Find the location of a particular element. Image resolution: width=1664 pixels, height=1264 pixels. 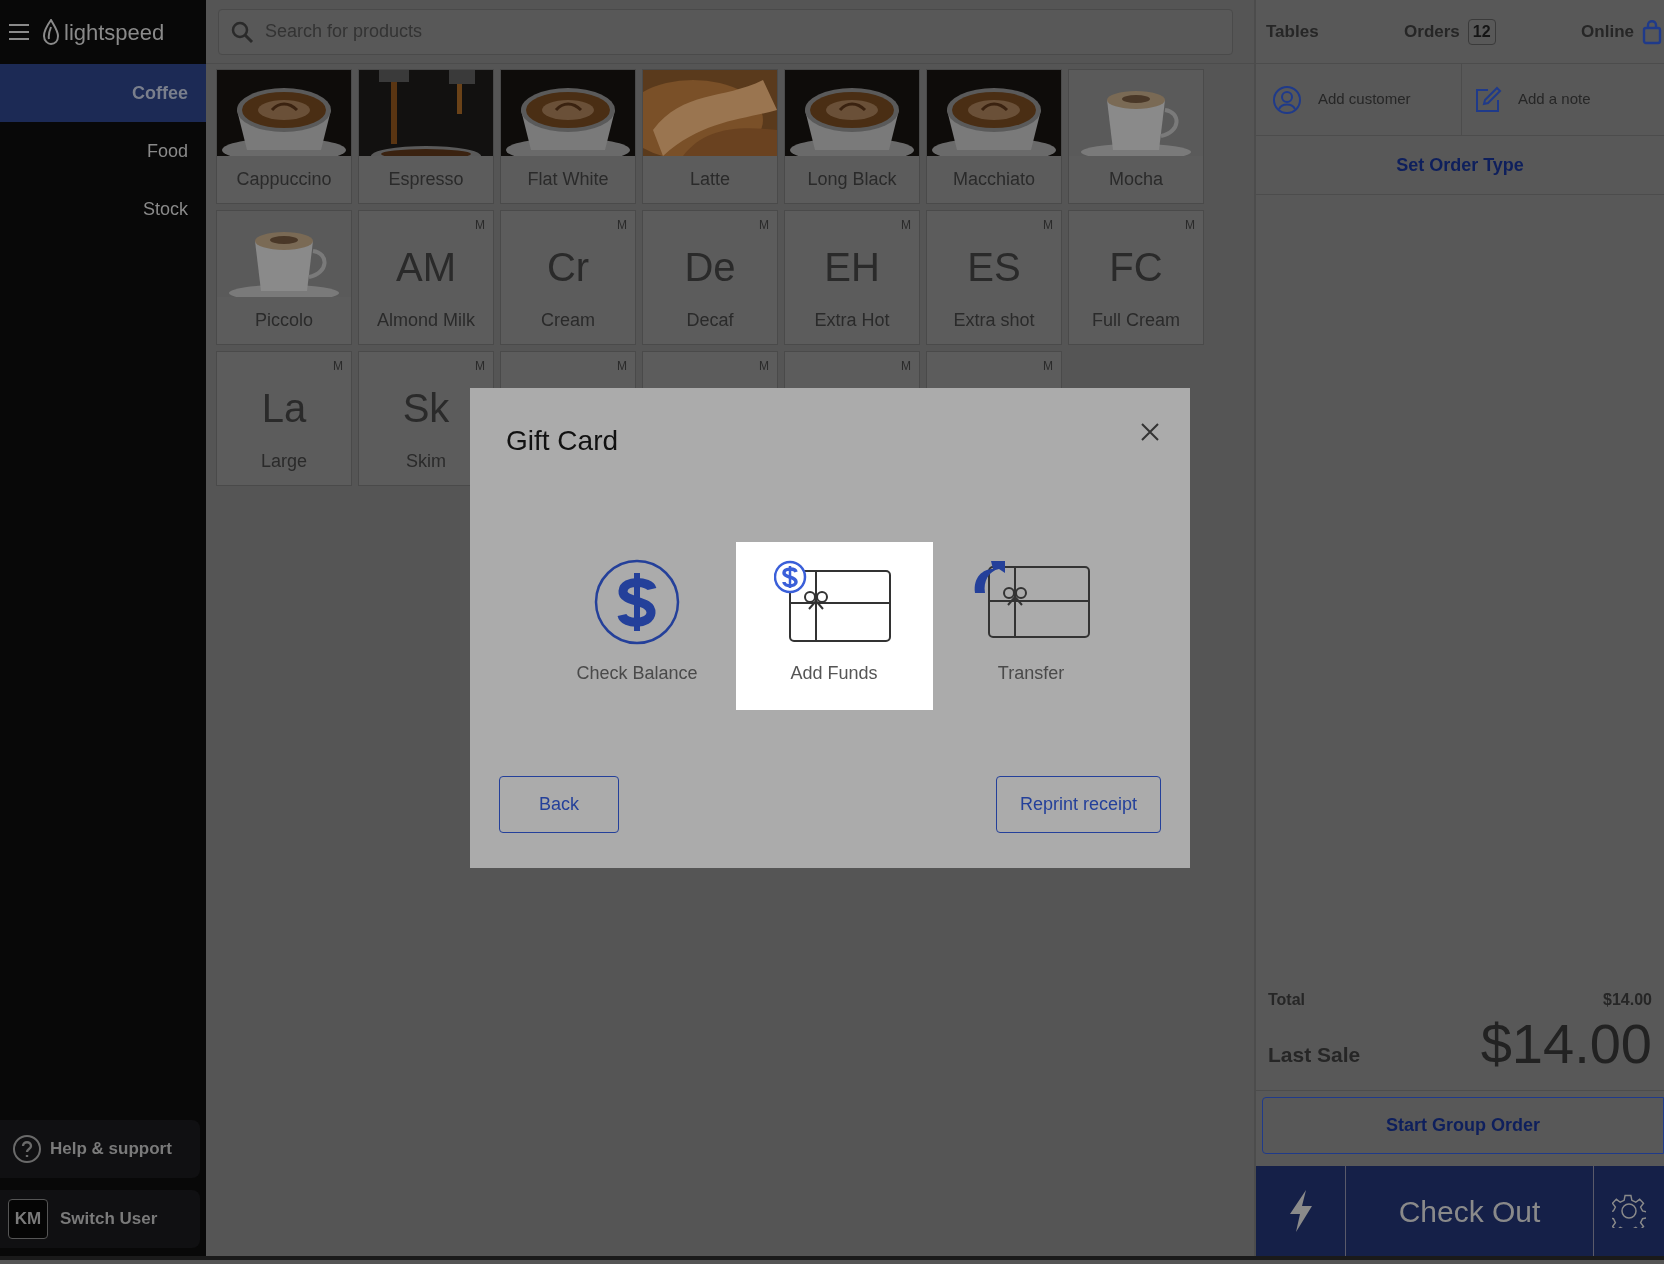

set-order-type-button: Set Order Type is located at coordinates (1460, 165).